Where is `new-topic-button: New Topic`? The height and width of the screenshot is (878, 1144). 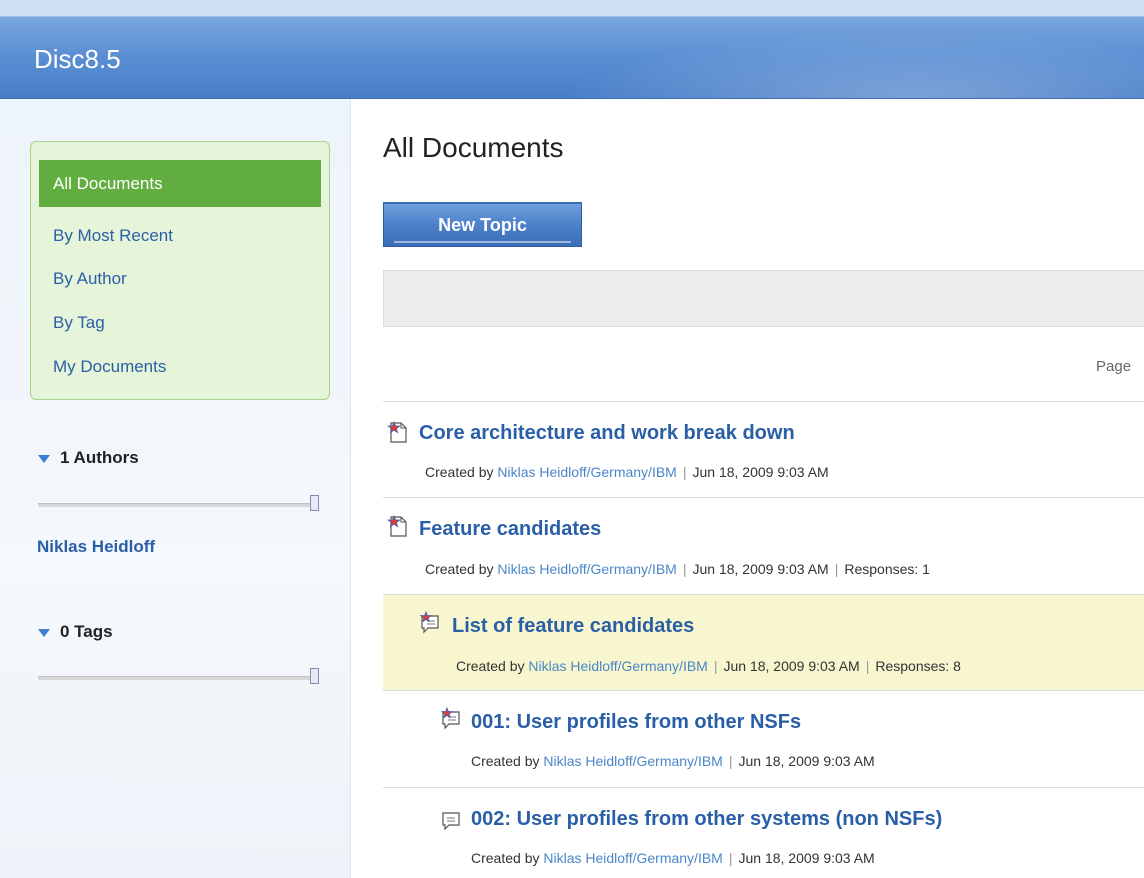
new-topic-button: New Topic is located at coordinates (482, 224).